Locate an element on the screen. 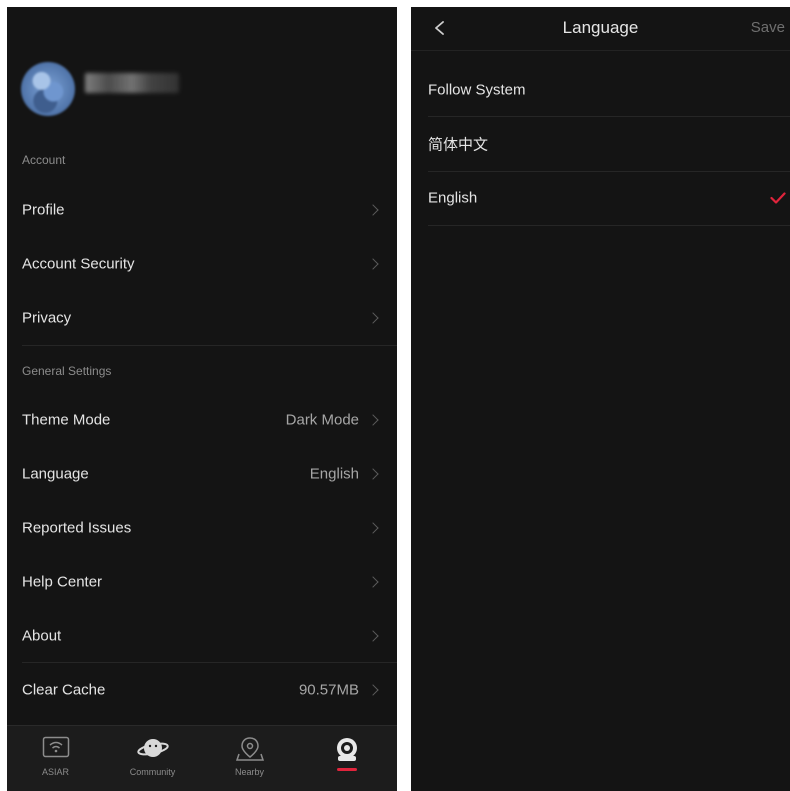 This screenshot has height=791, width=790. checkmark-icon is located at coordinates (778, 198).